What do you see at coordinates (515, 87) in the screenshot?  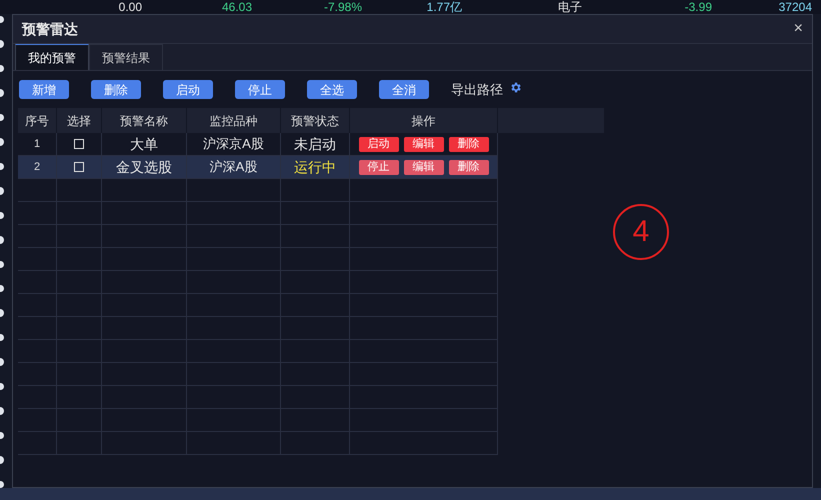 I see `settings-icon` at bounding box center [515, 87].